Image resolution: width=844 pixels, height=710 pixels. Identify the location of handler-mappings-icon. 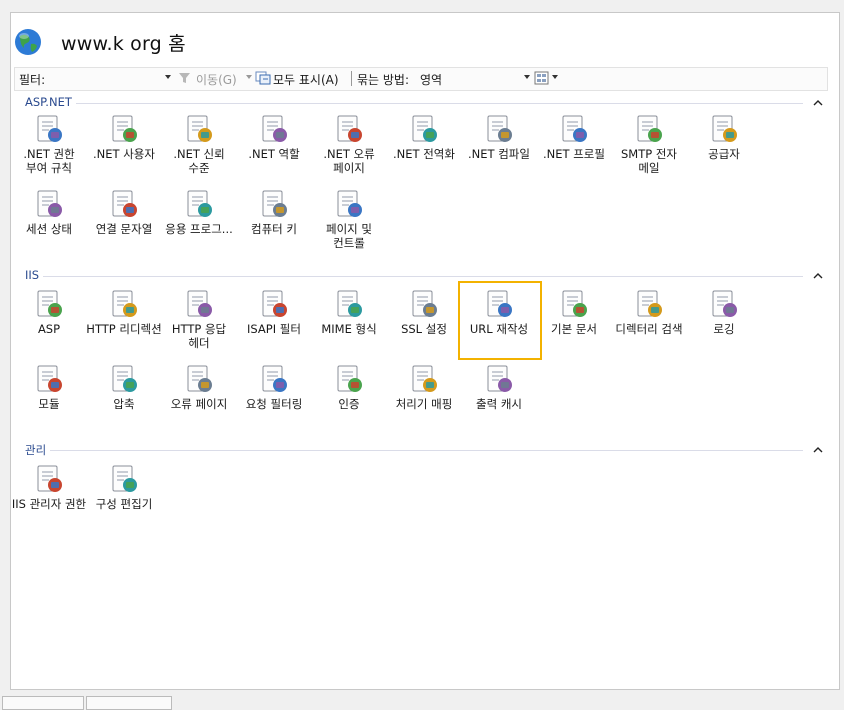
(424, 379).